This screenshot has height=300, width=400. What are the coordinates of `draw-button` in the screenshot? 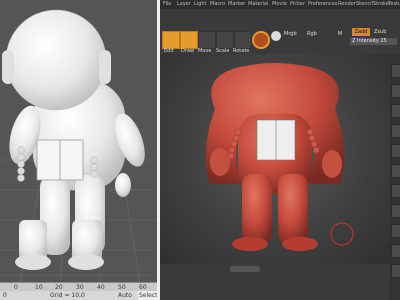 It's located at (189, 40).